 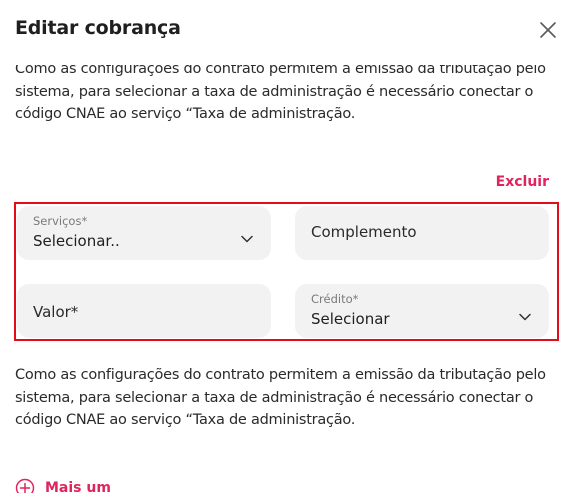 I want to click on servicos-value: Selecionar.., so click(x=76, y=241).